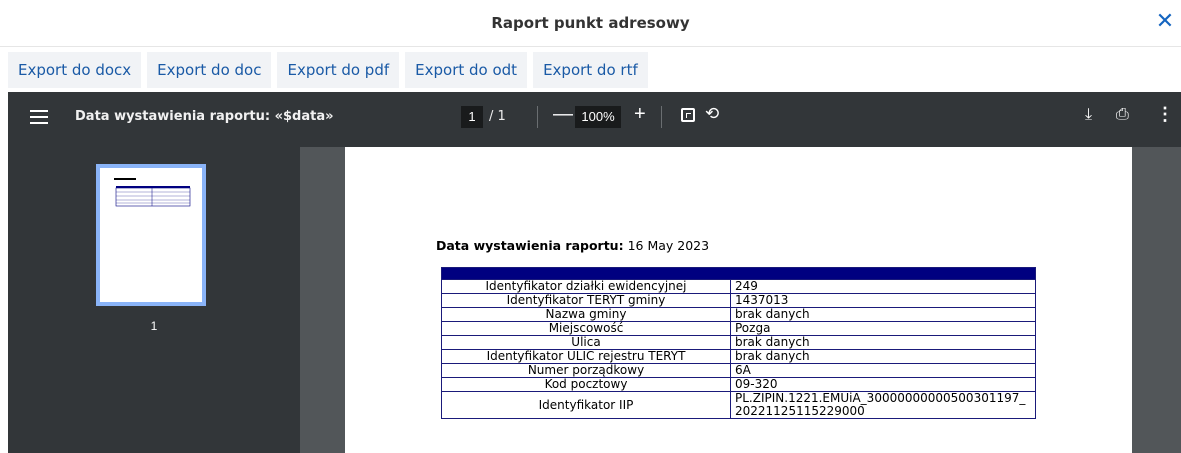  Describe the element at coordinates (738, 384) in the screenshot. I see `table-row: Kod pocztowy 09-320` at that location.